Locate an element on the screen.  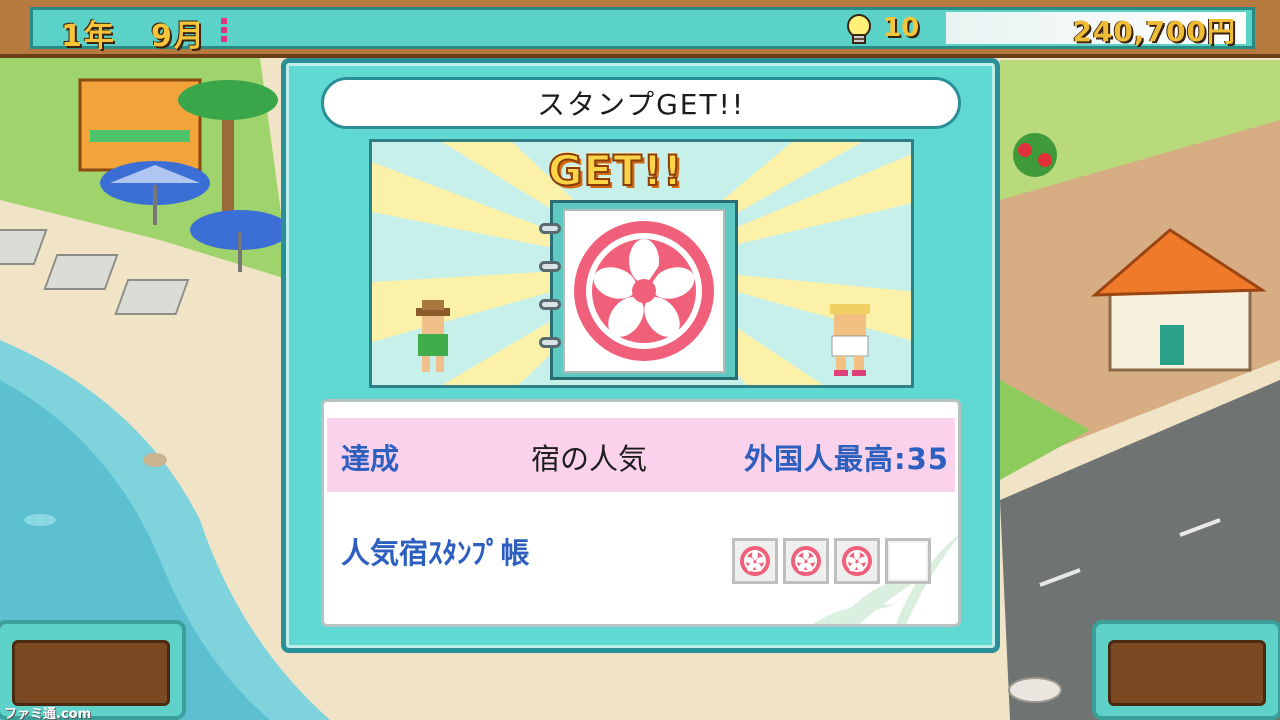
stamp-slots is located at coordinates (831, 561).